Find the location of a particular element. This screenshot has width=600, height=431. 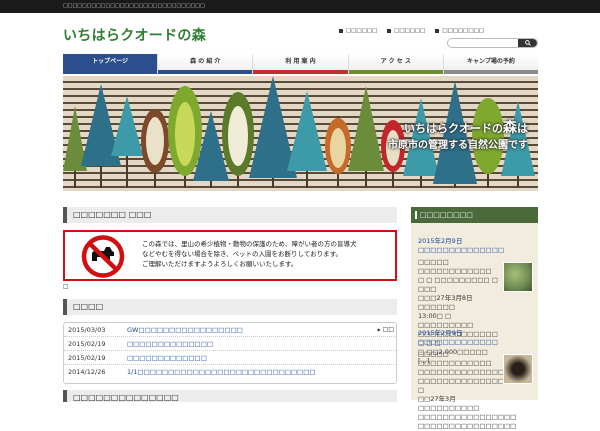

nav-camp-reservation: キャンプ場の予約 is located at coordinates (490, 64).